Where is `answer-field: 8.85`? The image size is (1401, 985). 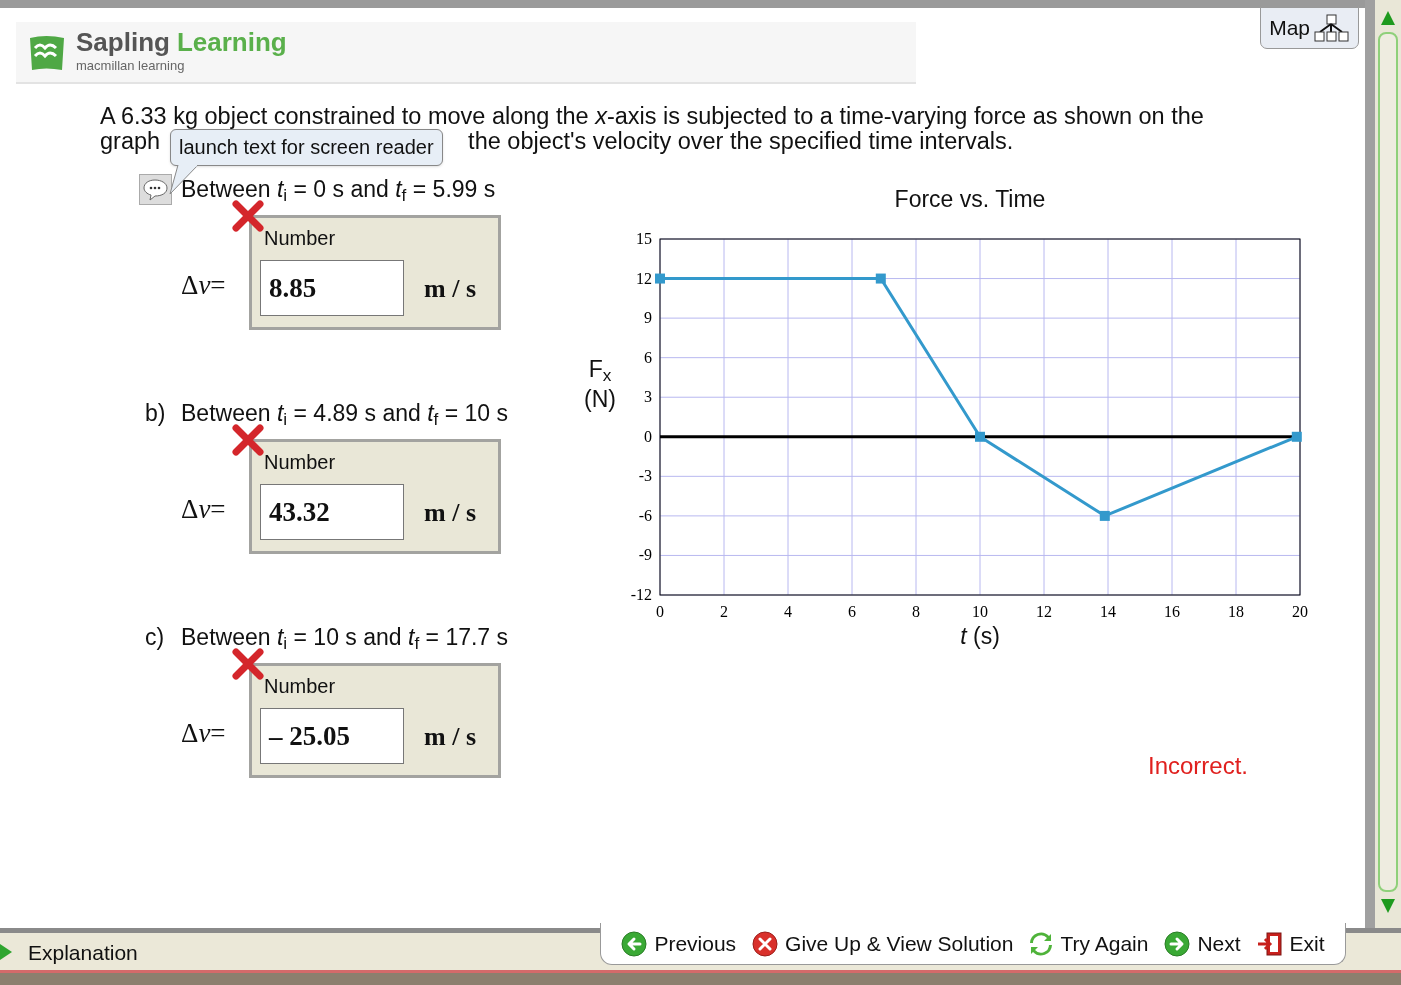
answer-field: 8.85 is located at coordinates (332, 288).